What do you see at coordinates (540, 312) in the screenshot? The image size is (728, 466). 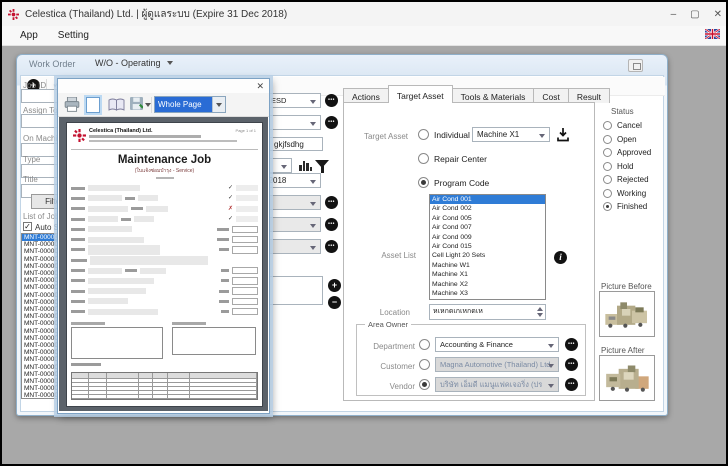 I see `spinner-icons` at bounding box center [540, 312].